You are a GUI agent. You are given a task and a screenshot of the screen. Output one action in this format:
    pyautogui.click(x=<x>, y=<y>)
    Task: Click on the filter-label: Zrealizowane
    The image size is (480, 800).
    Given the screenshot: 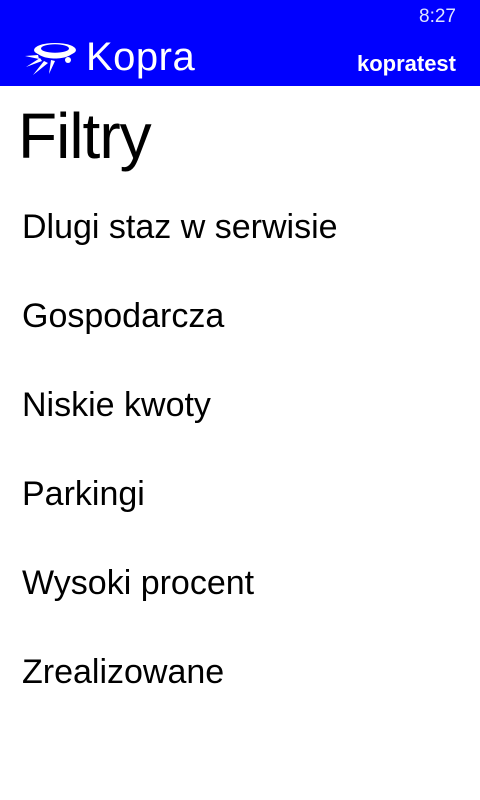 What is the action you would take?
    pyautogui.click(x=123, y=672)
    